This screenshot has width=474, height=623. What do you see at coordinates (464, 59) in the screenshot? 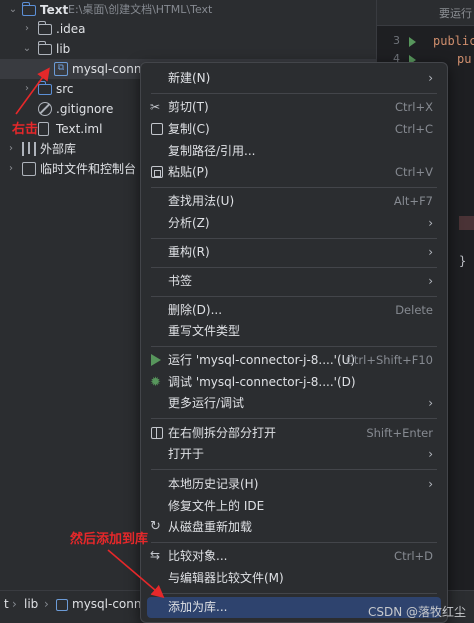
I see `code-line: pu` at bounding box center [464, 59].